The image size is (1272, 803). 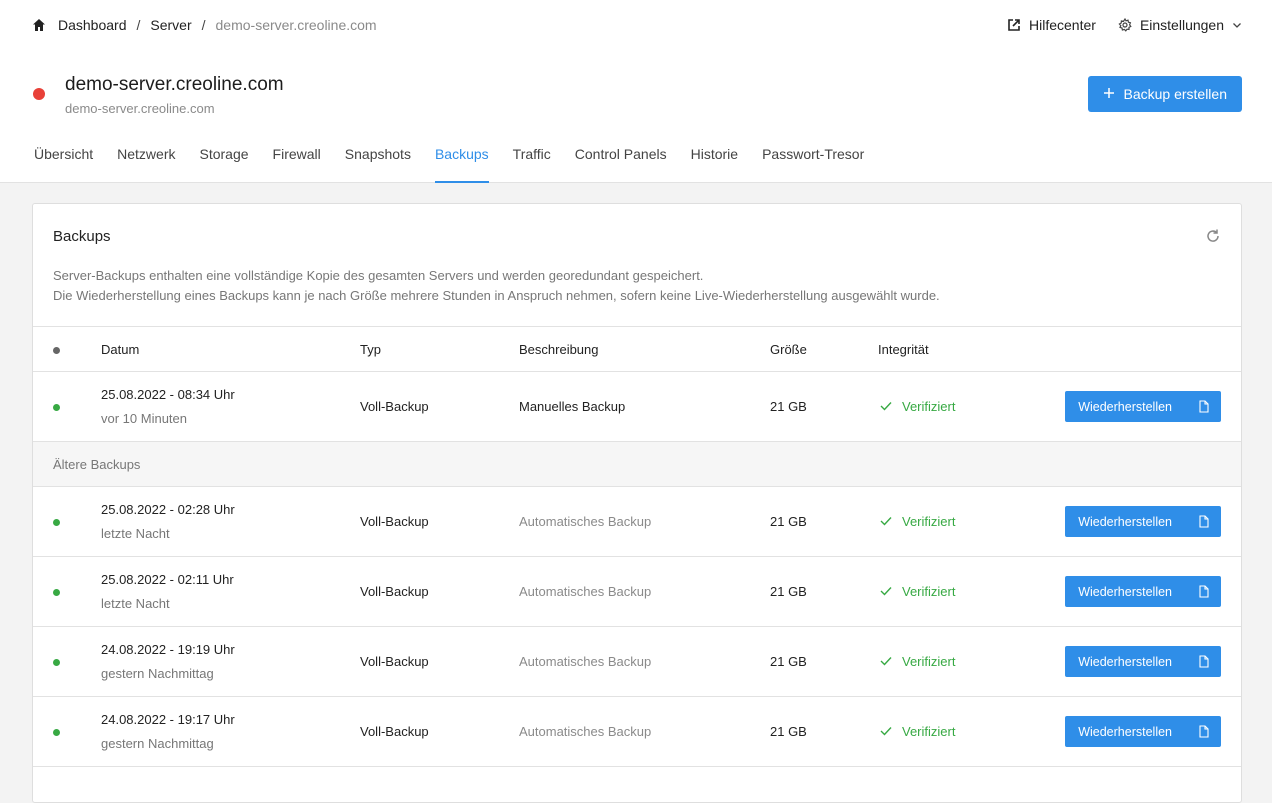 I want to click on tab-password-vault: Passwort-Tresor, so click(x=813, y=153).